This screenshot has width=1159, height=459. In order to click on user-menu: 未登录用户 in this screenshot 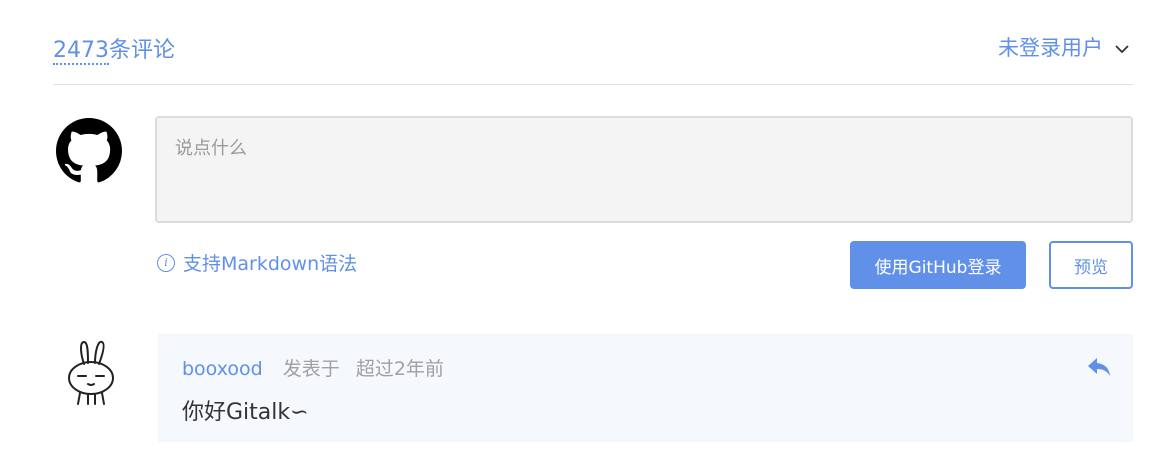, I will do `click(1063, 47)`.